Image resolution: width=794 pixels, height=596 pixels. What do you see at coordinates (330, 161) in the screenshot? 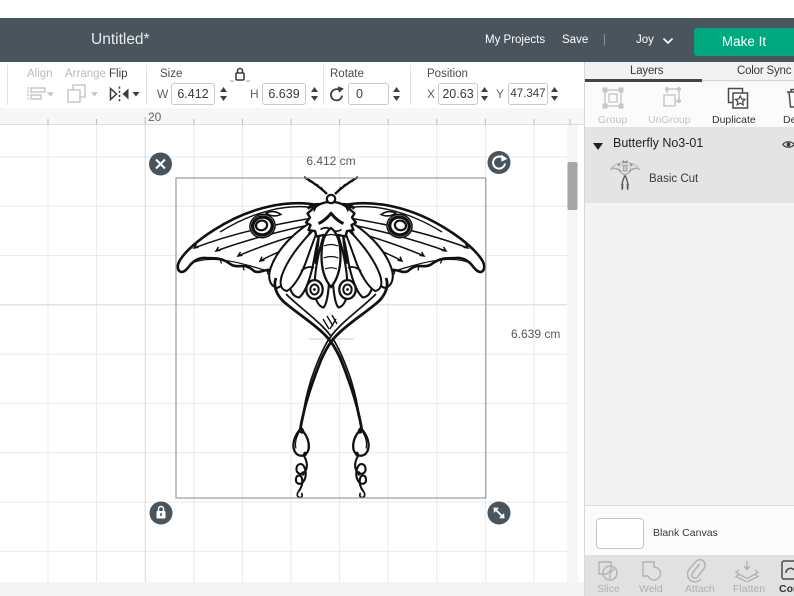
I see `svg-text: 6.412 cm` at bounding box center [330, 161].